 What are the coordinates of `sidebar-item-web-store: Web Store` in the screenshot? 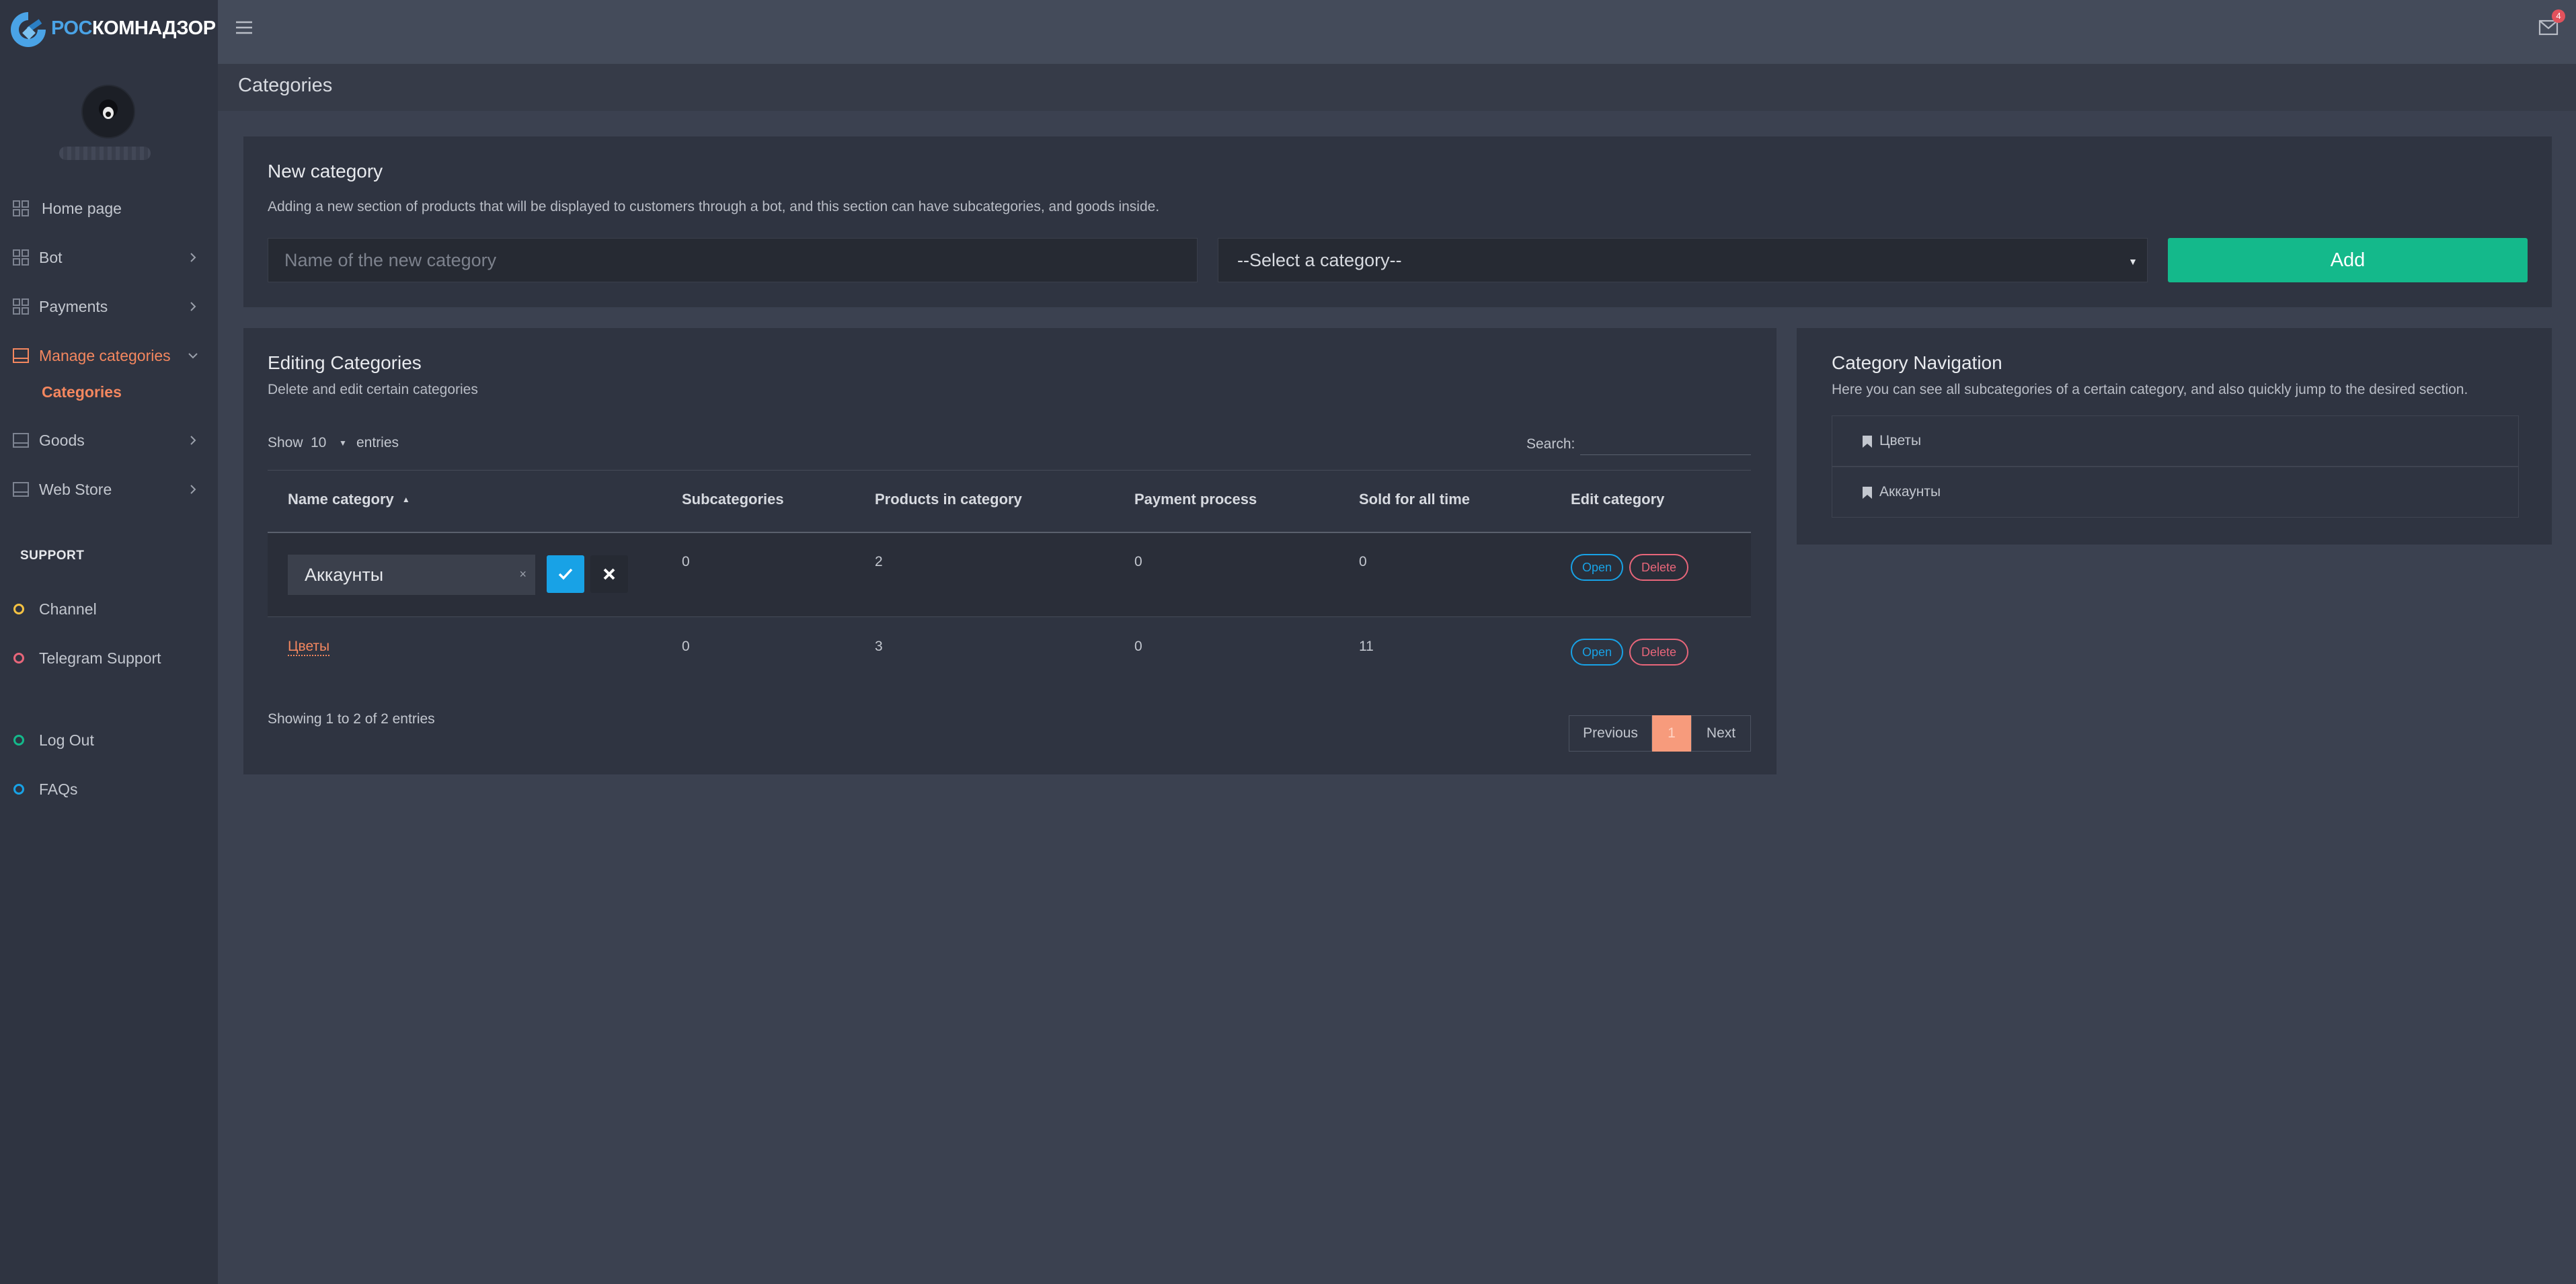 It's located at (109, 489).